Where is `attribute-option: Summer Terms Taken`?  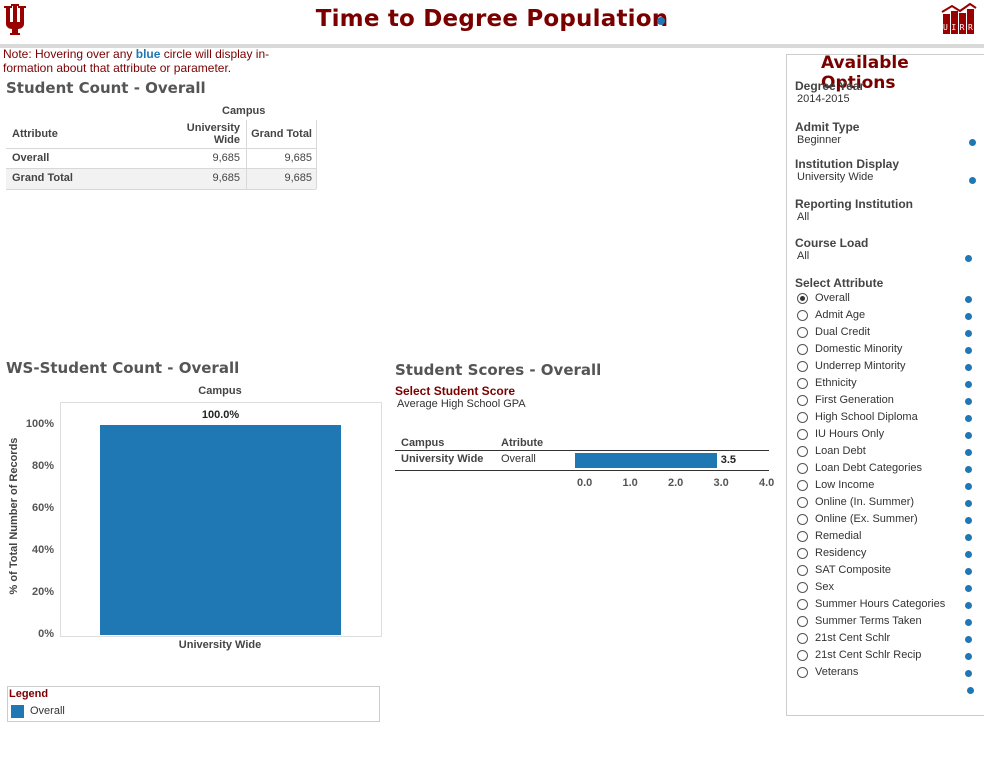
attribute-option: Summer Terms Taken is located at coordinates (872, 622).